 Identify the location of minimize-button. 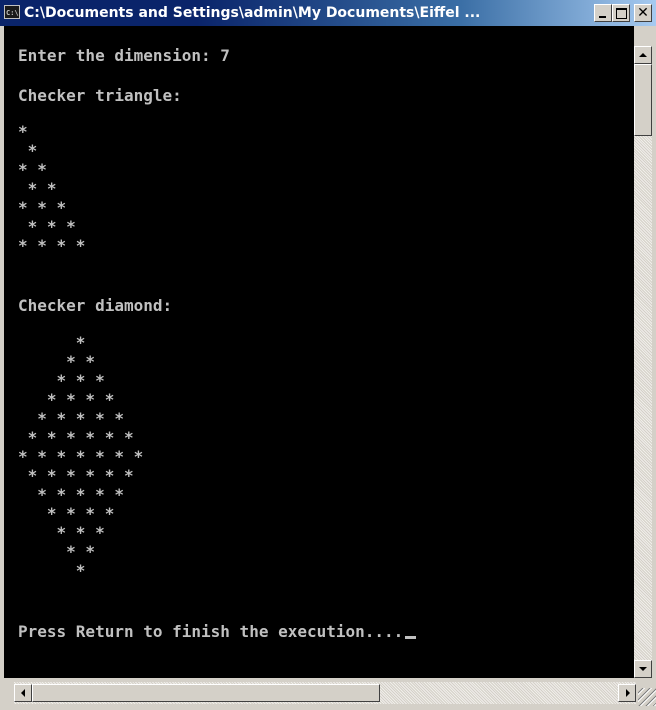
(603, 13).